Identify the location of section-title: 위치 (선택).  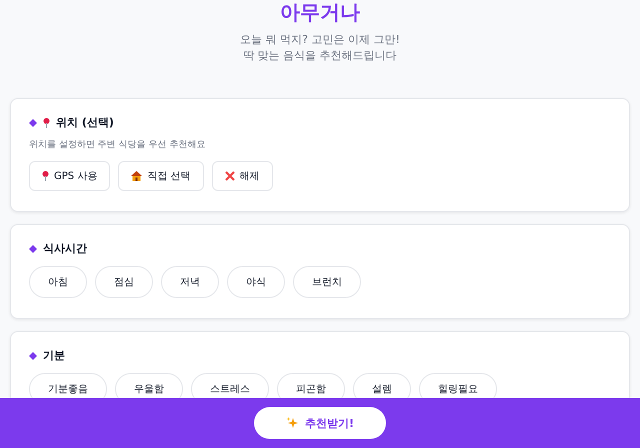
(85, 122).